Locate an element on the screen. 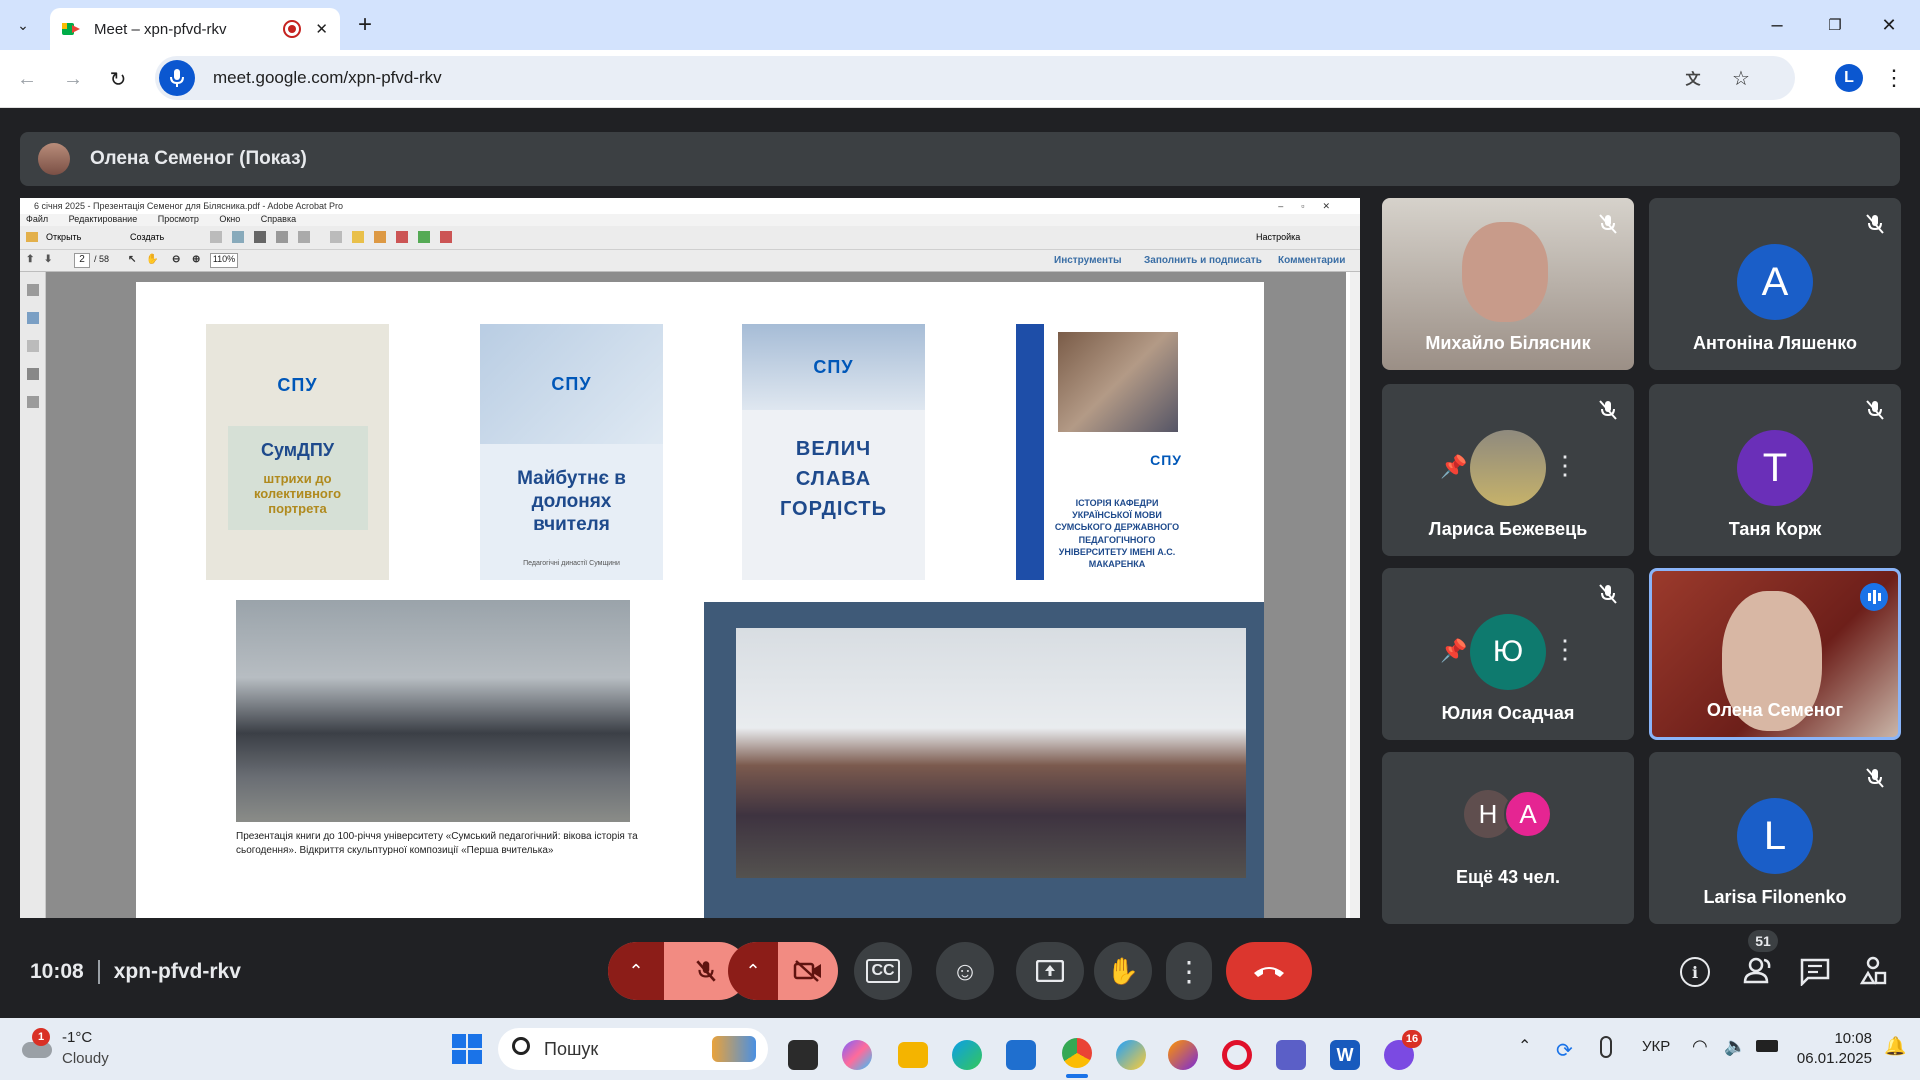  language-indicator: УКР is located at coordinates (1656, 1046).